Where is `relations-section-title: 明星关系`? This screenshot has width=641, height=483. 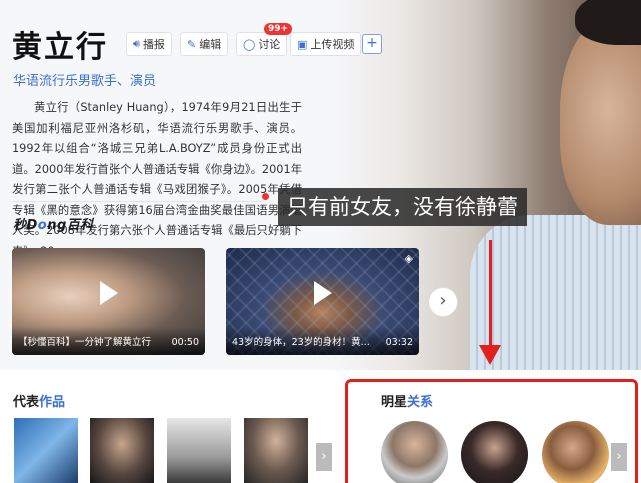
relations-section-title: 明星关系 is located at coordinates (407, 400).